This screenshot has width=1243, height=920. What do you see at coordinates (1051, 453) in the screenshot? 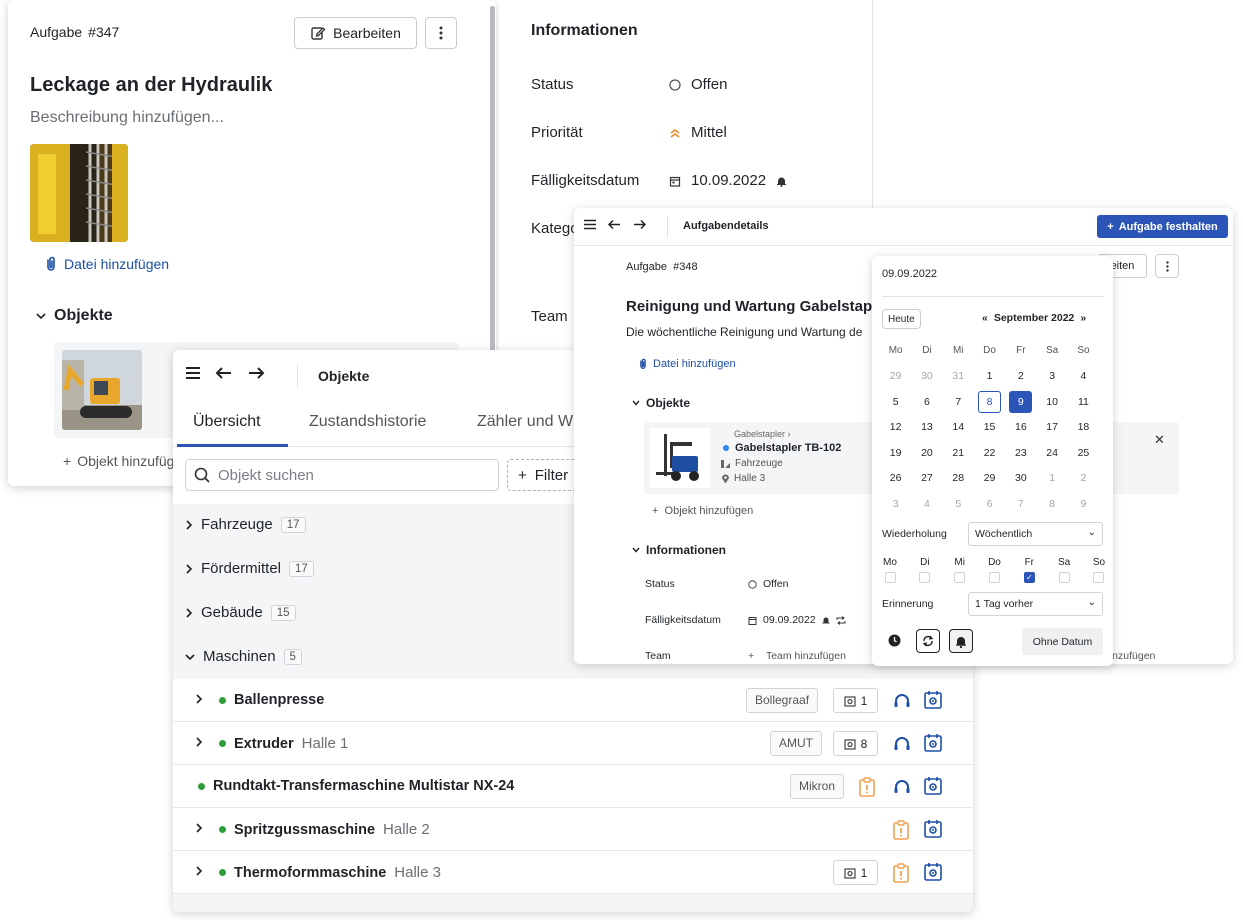
I see `calendar-day: 24` at bounding box center [1051, 453].